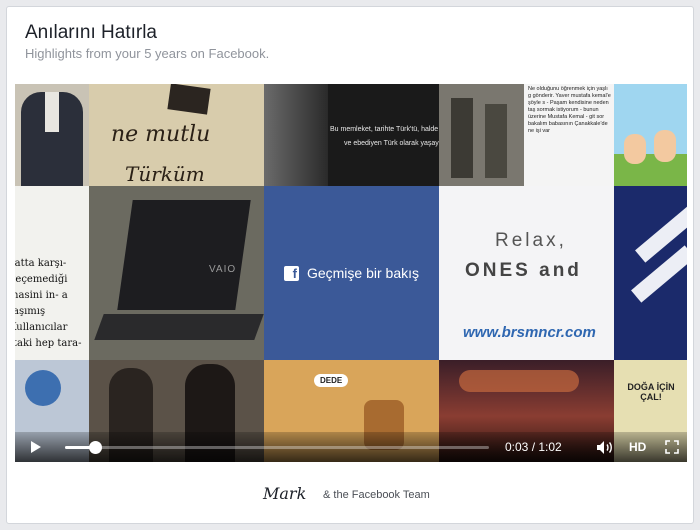  What do you see at coordinates (519, 381) in the screenshot?
I see `cloud-shape` at bounding box center [519, 381].